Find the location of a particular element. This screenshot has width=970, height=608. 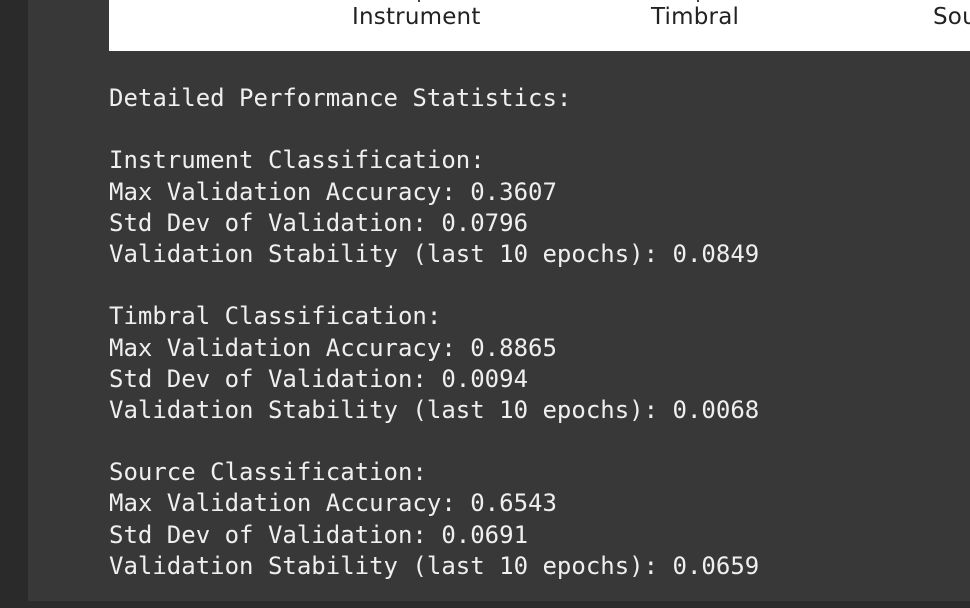

notebook-bottom-border is located at coordinates (485, 604).